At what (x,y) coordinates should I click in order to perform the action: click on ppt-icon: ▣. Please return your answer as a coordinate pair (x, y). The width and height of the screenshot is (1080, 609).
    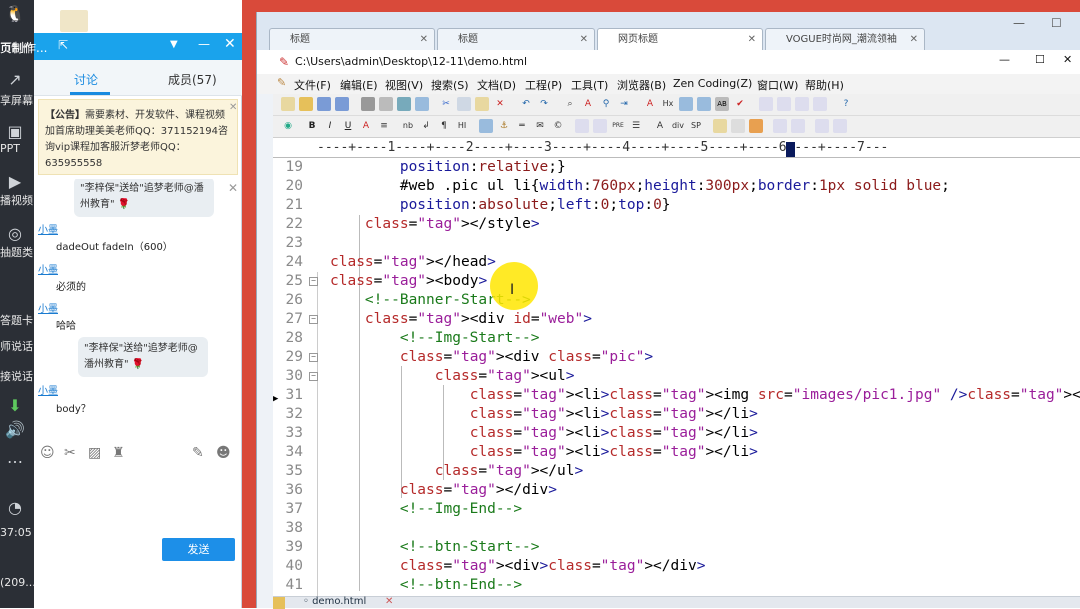
    Looking at the image, I should click on (15, 131).